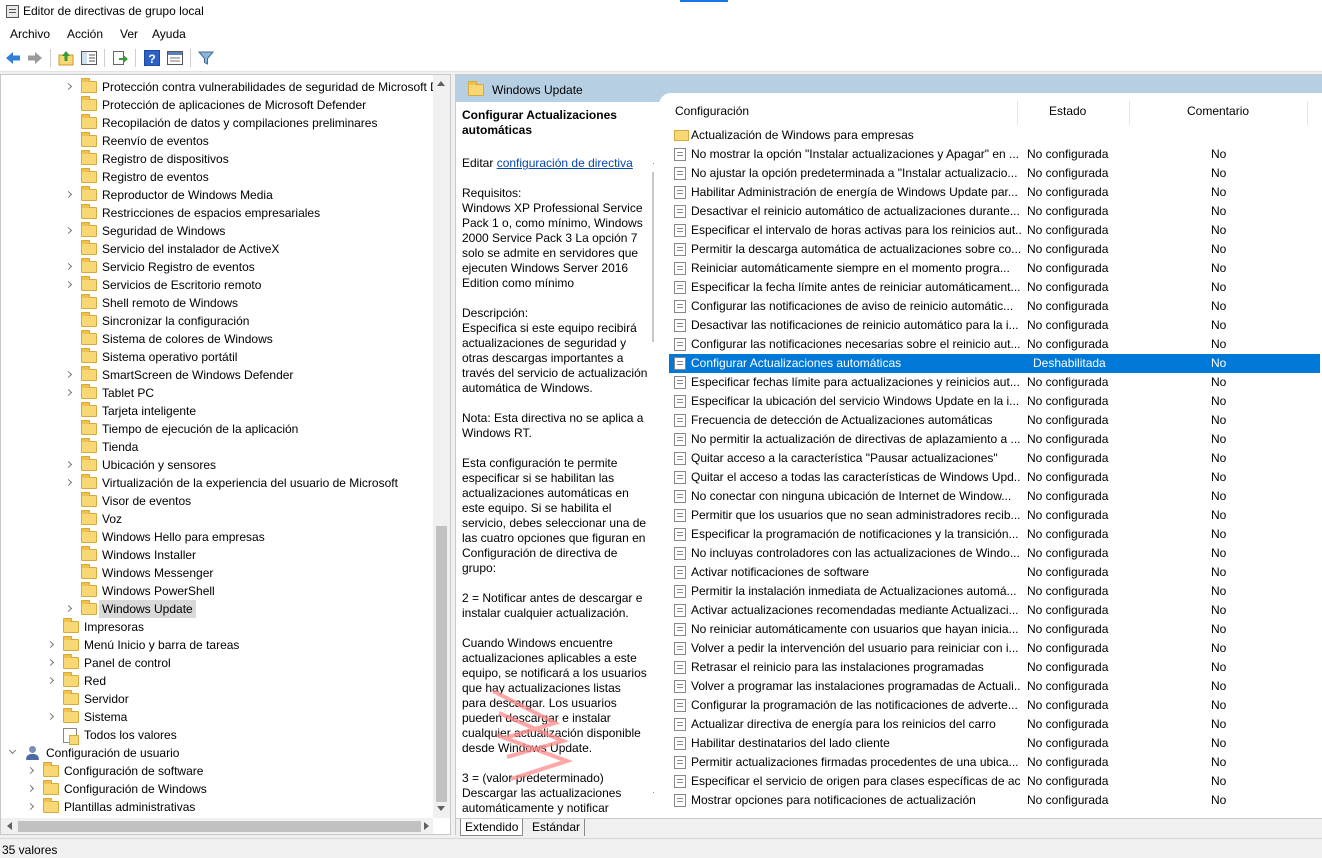 The image size is (1322, 858). I want to click on tree-scroll-thumb, so click(441, 664).